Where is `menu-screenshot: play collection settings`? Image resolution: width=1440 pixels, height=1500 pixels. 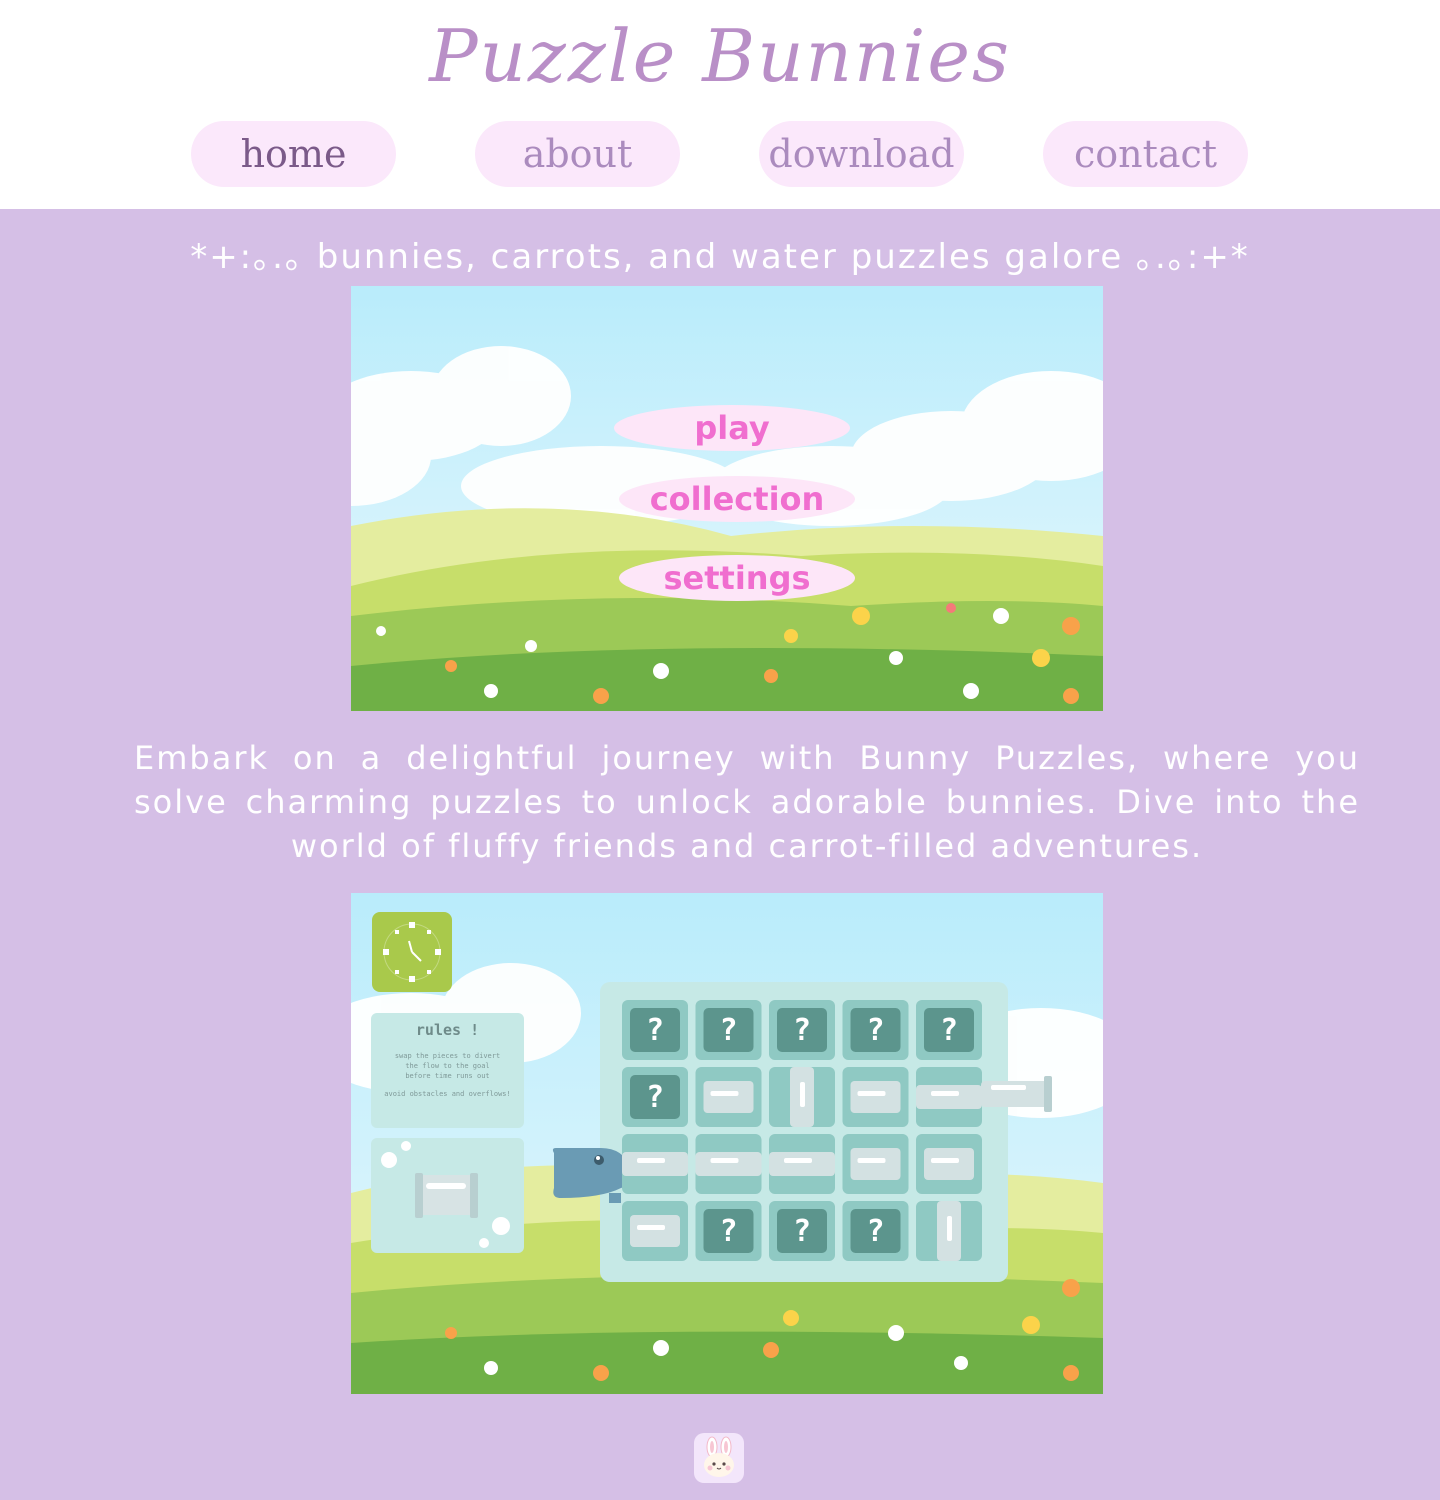
menu-screenshot: play collection settings is located at coordinates (727, 498).